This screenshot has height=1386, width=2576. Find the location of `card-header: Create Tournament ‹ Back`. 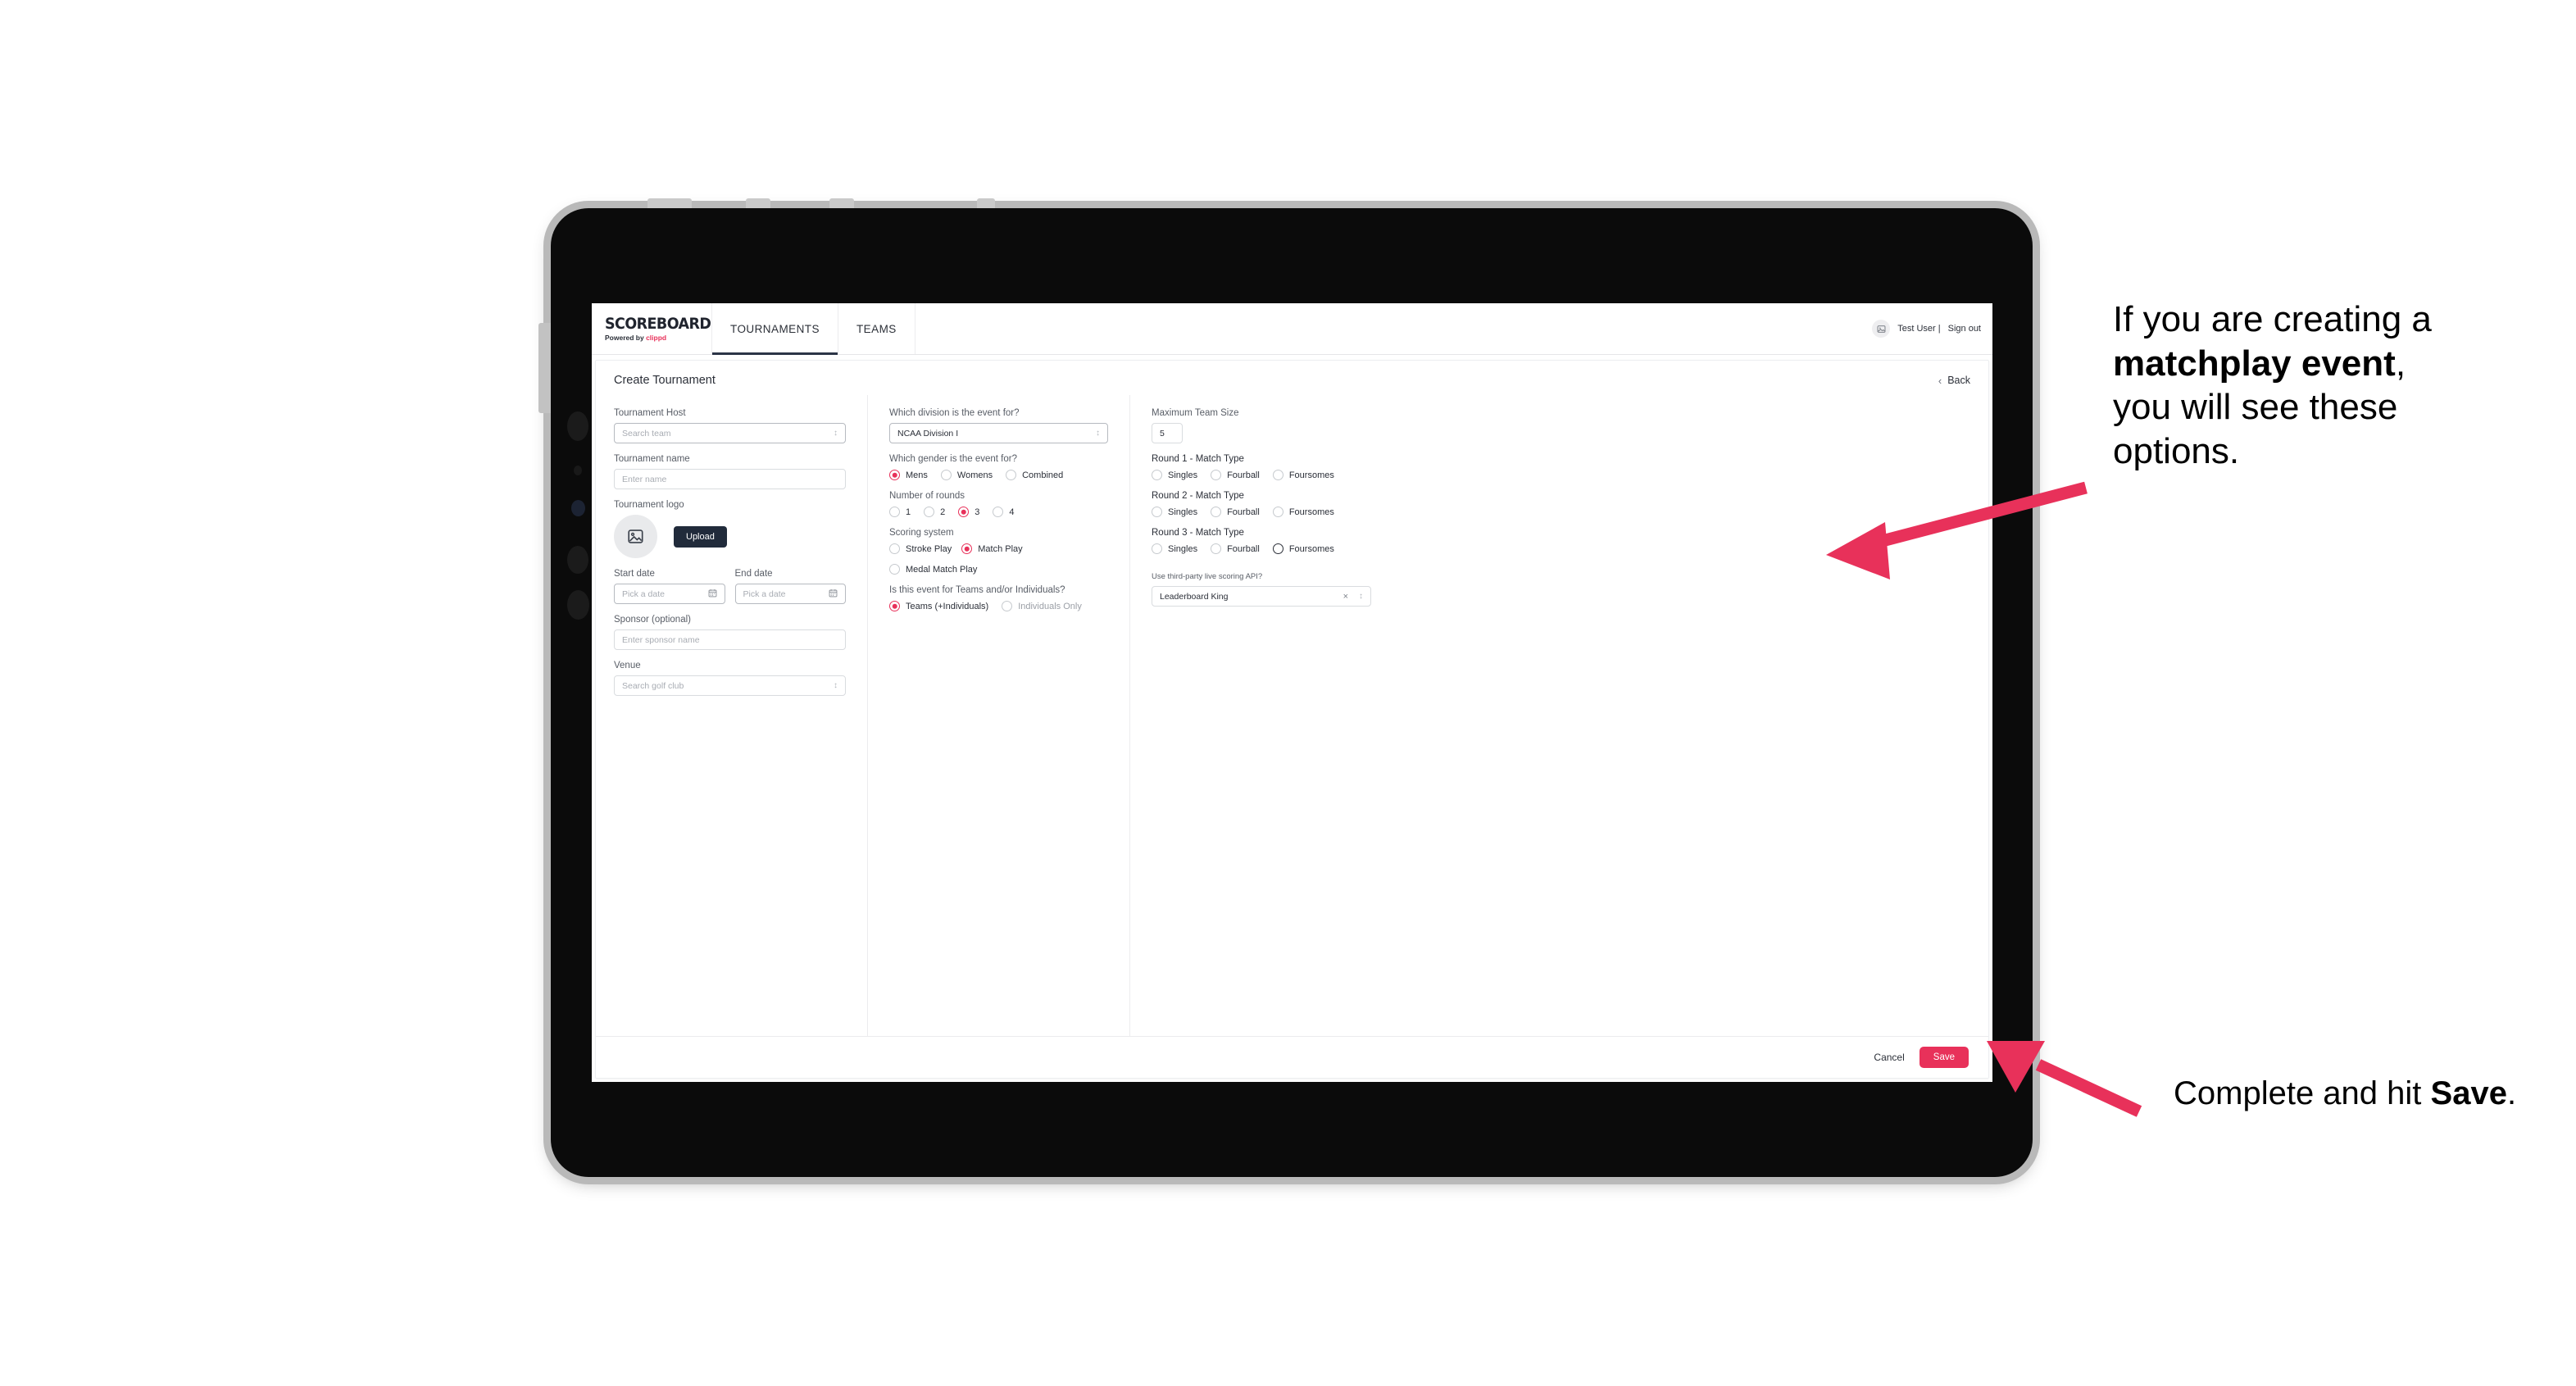

card-header: Create Tournament ‹ Back is located at coordinates (1292, 378).